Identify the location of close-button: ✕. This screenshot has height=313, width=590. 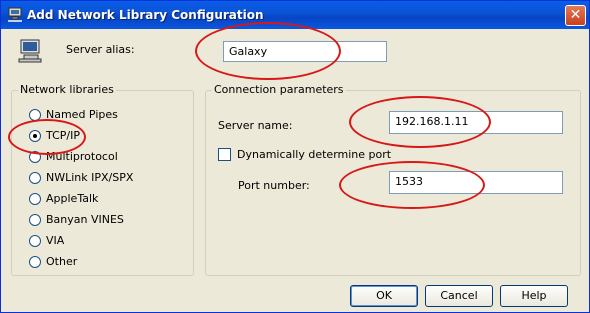
(575, 15).